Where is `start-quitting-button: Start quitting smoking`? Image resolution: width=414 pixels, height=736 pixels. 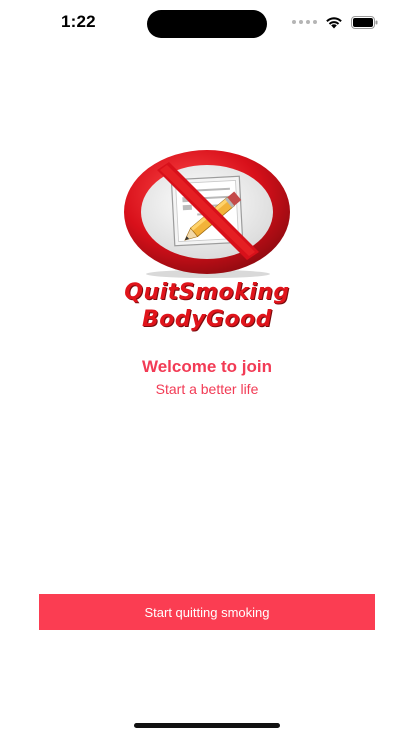 start-quitting-button: Start quitting smoking is located at coordinates (207, 612).